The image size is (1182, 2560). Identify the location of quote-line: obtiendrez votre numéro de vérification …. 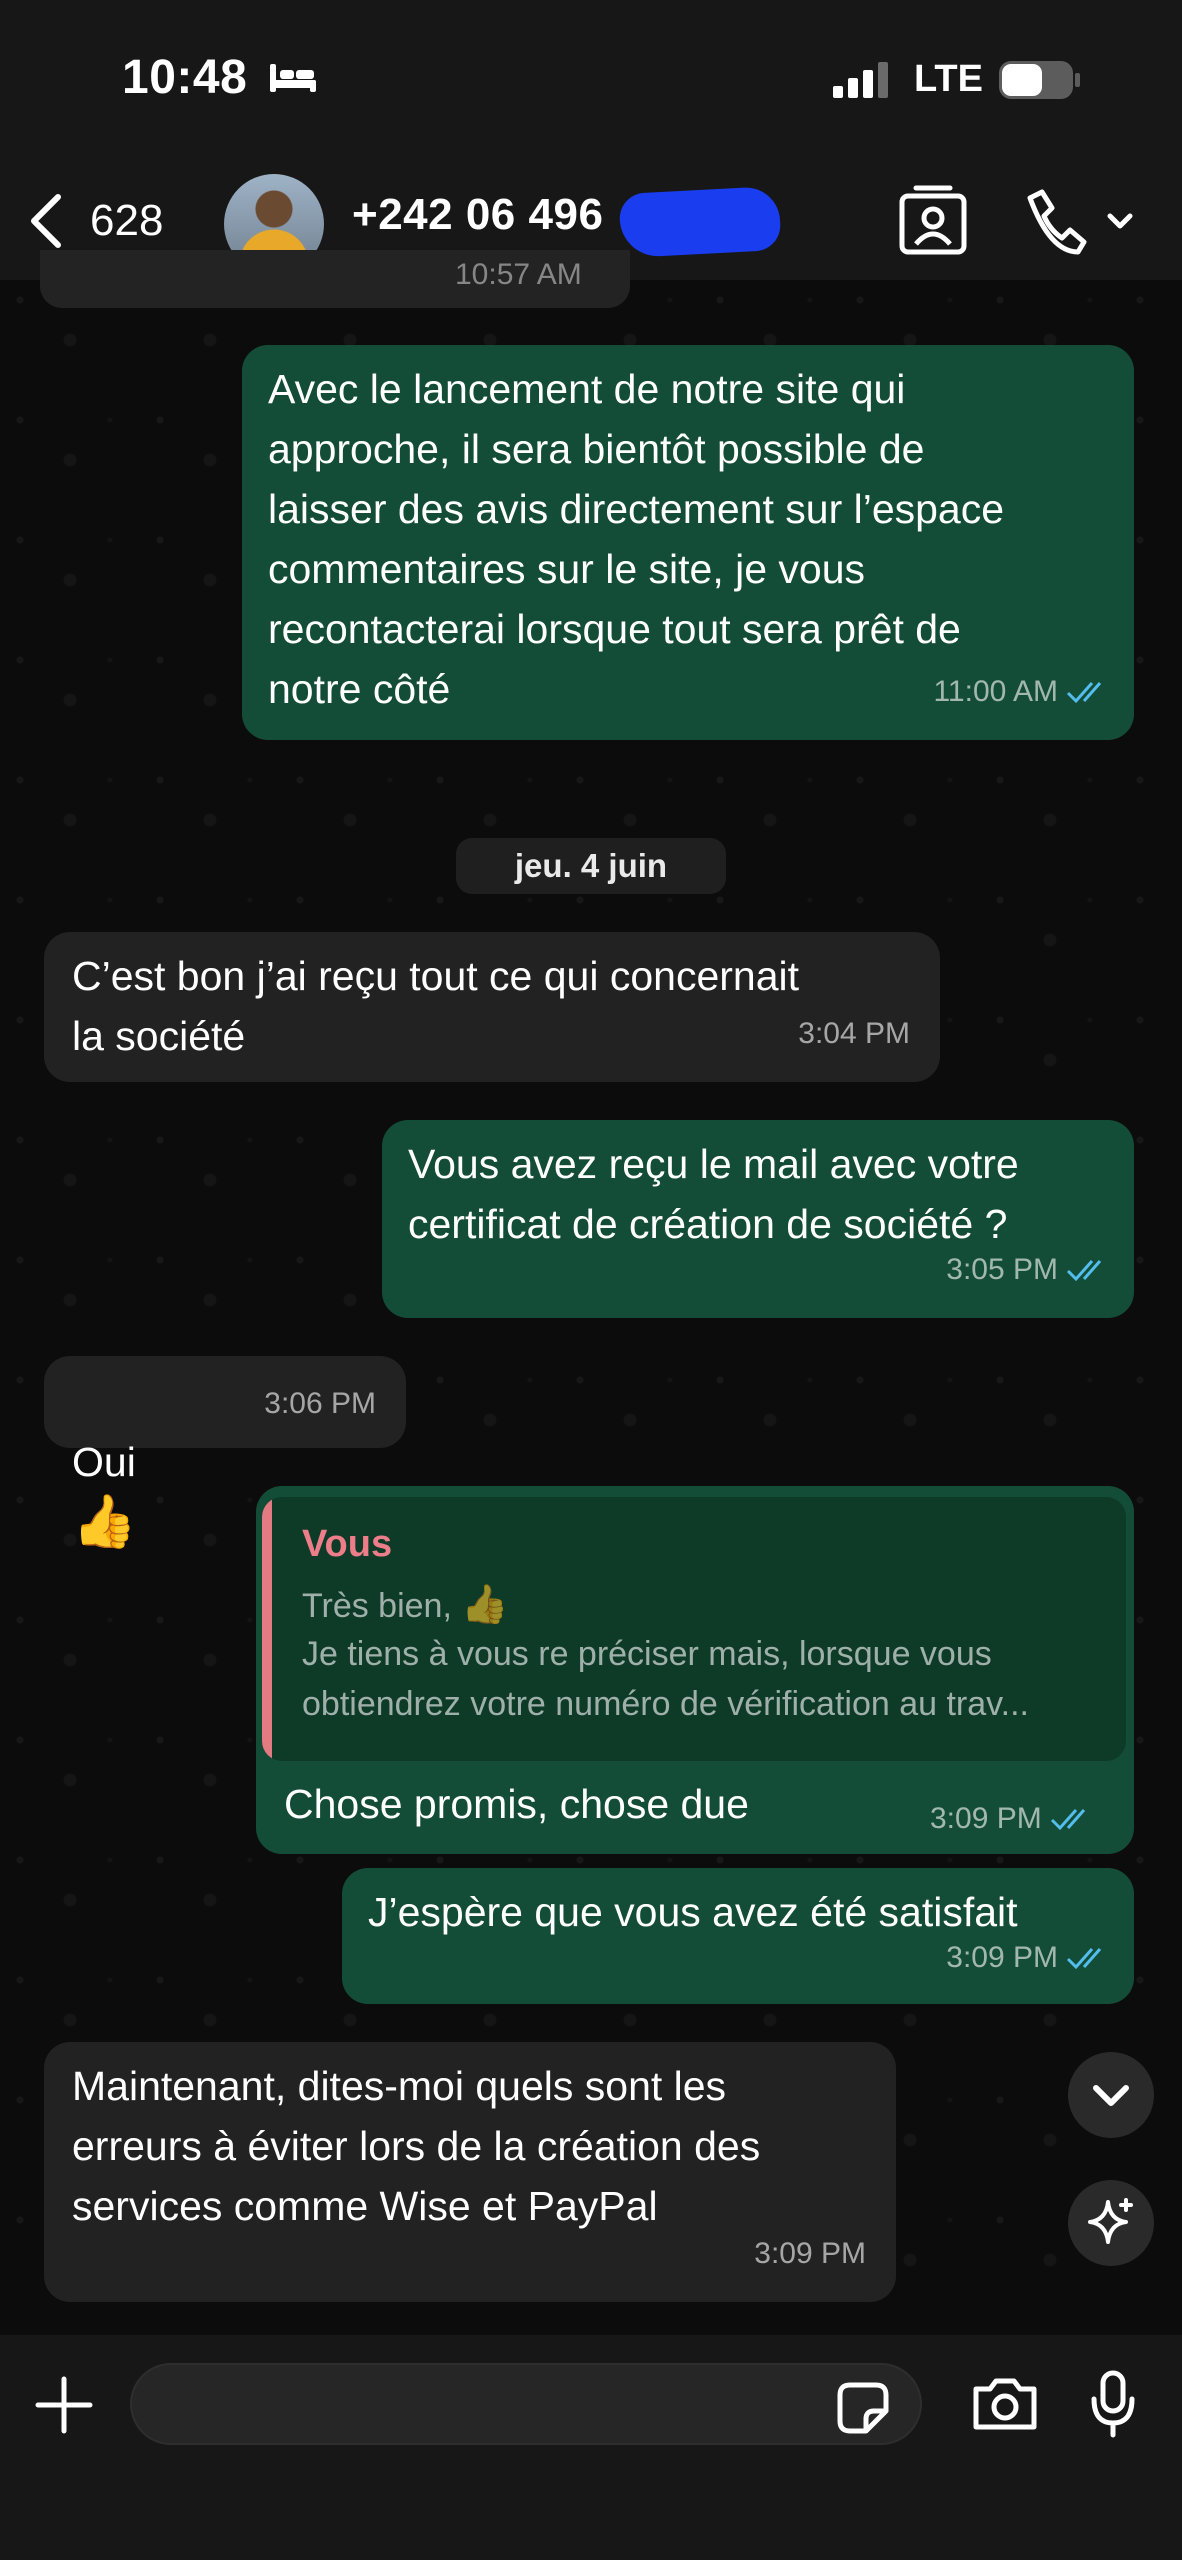
(665, 1704).